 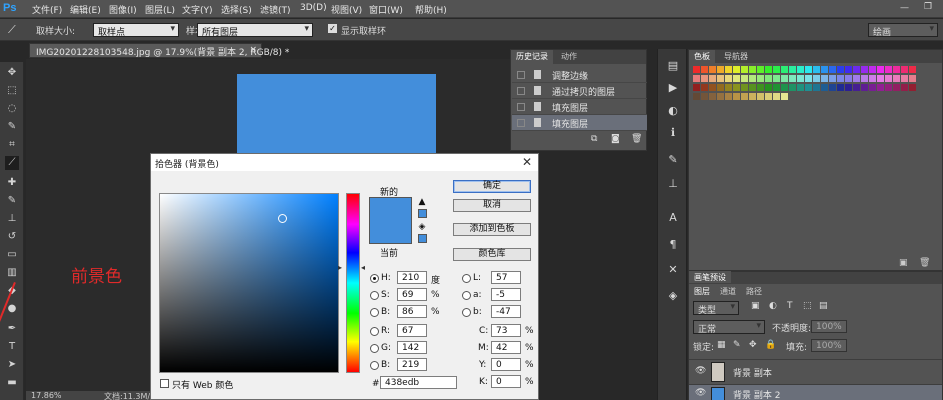 What do you see at coordinates (506, 277) in the screenshot?
I see `lightness-input: 57` at bounding box center [506, 277].